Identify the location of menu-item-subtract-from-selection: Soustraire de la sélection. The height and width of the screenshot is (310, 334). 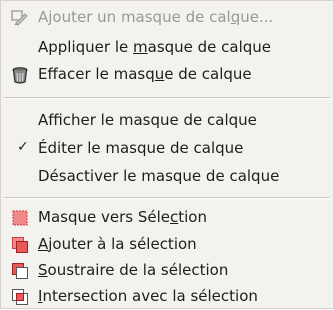
(167, 271).